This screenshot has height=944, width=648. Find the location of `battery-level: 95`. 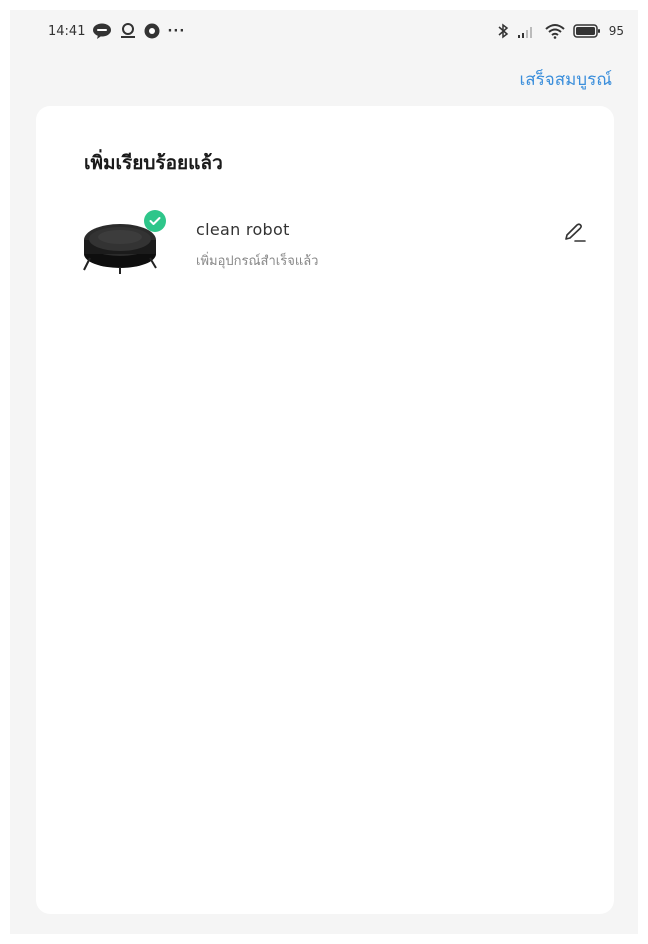

battery-level: 95 is located at coordinates (616, 31).